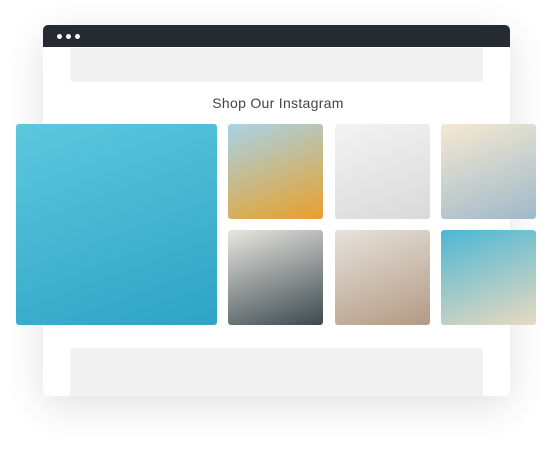  I want to click on section-title: Shop Our Instagram, so click(278, 103).